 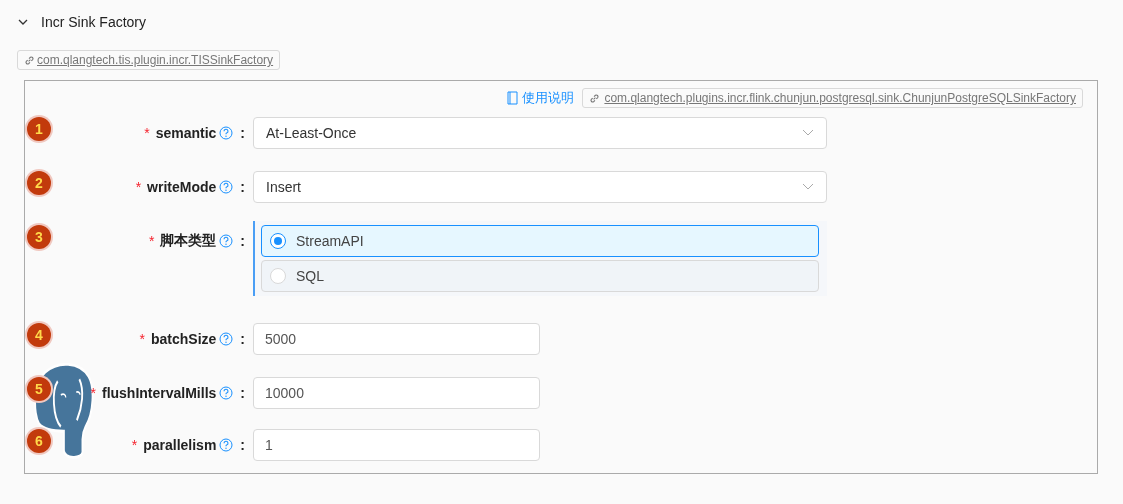 I want to click on input-field: 5000, so click(x=396, y=339).